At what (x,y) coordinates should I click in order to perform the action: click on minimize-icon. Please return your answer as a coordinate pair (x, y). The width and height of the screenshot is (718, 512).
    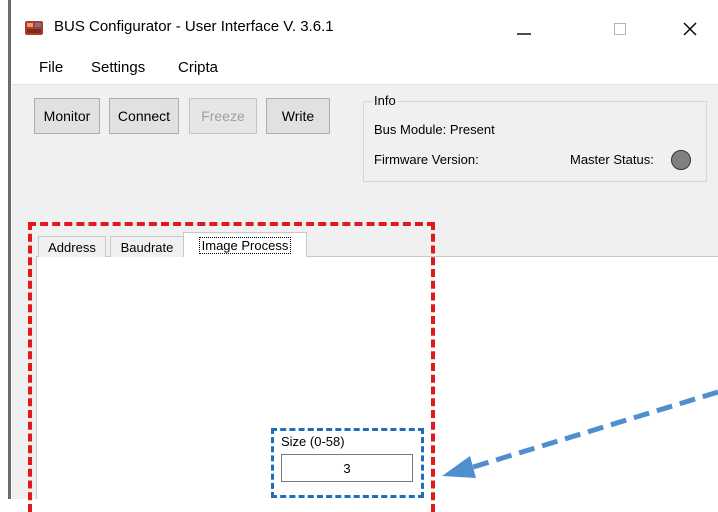
    Looking at the image, I should click on (524, 34).